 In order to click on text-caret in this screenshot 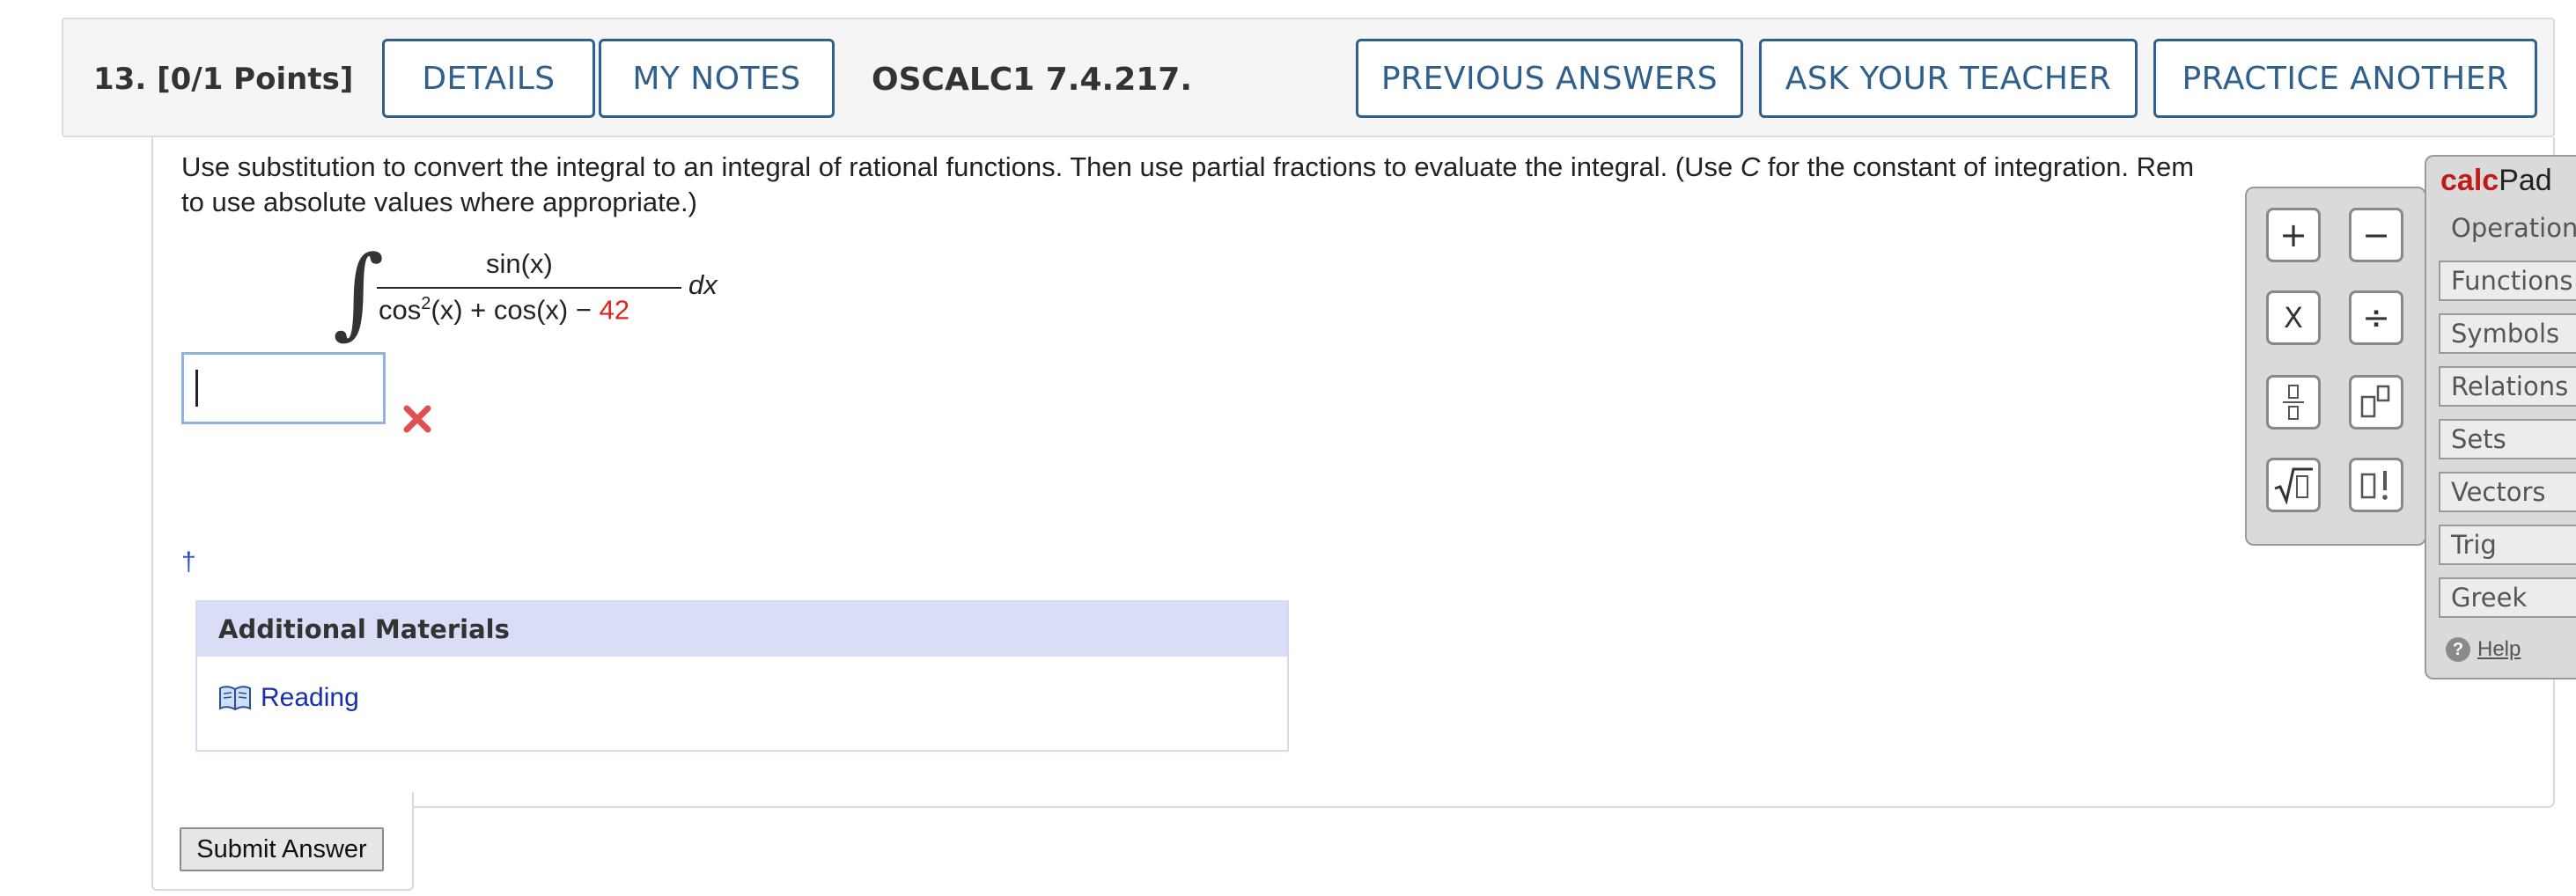, I will do `click(197, 388)`.